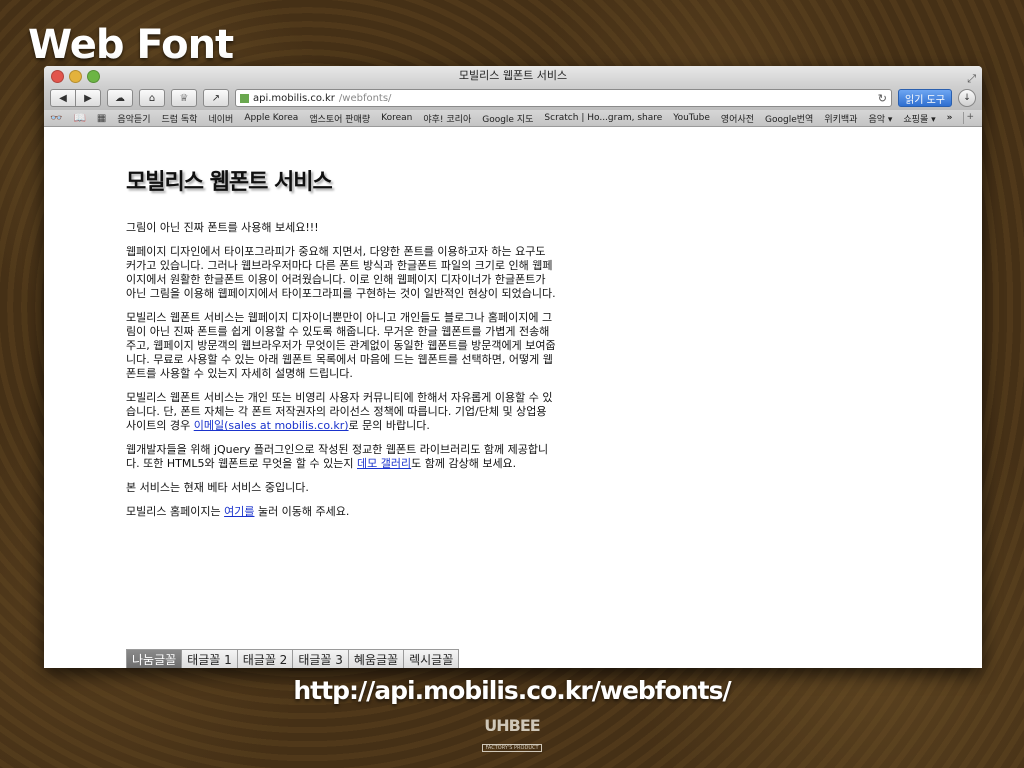 This screenshot has height=768, width=1024. Describe the element at coordinates (131, 45) in the screenshot. I see `slide-title: Web Font` at that location.